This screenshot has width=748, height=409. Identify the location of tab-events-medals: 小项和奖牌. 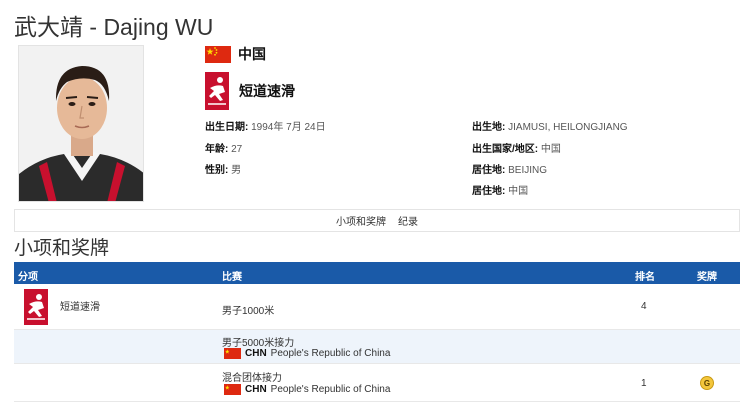
(361, 220).